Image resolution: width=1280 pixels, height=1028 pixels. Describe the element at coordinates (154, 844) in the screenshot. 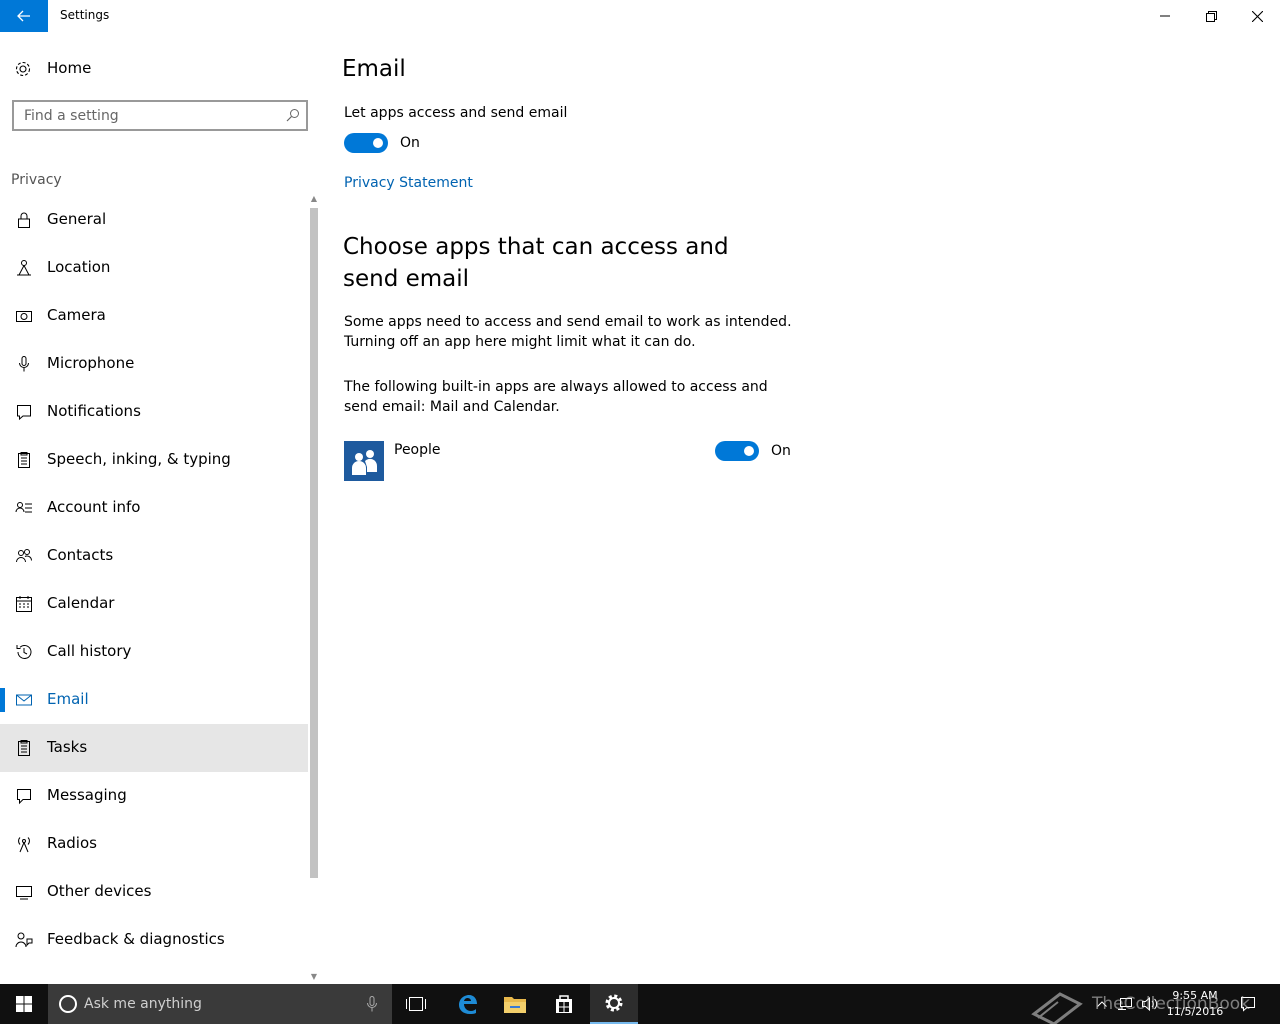

I see `sidebar-item-radios: Radios` at that location.